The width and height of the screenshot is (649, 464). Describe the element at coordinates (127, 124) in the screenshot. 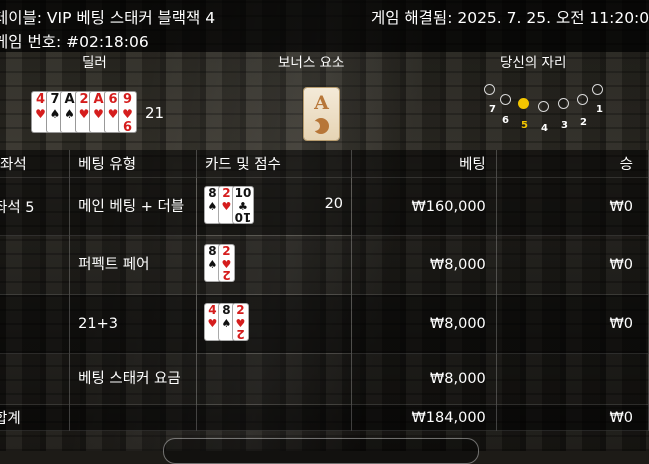

I see `card-rank-inverted: 9` at that location.